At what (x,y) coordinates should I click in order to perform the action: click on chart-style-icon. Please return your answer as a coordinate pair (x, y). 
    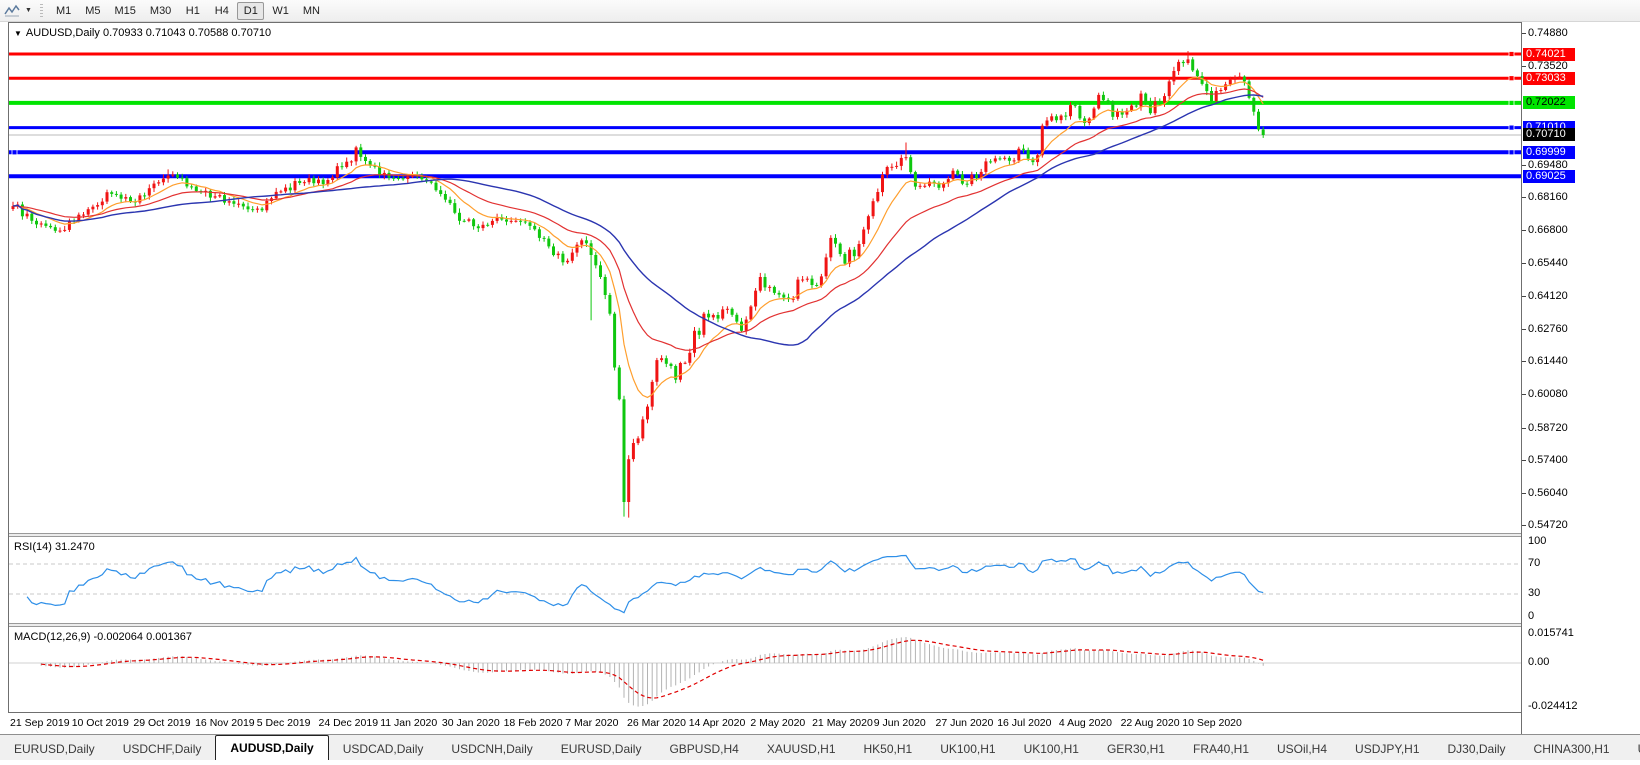
    Looking at the image, I should click on (14, 11).